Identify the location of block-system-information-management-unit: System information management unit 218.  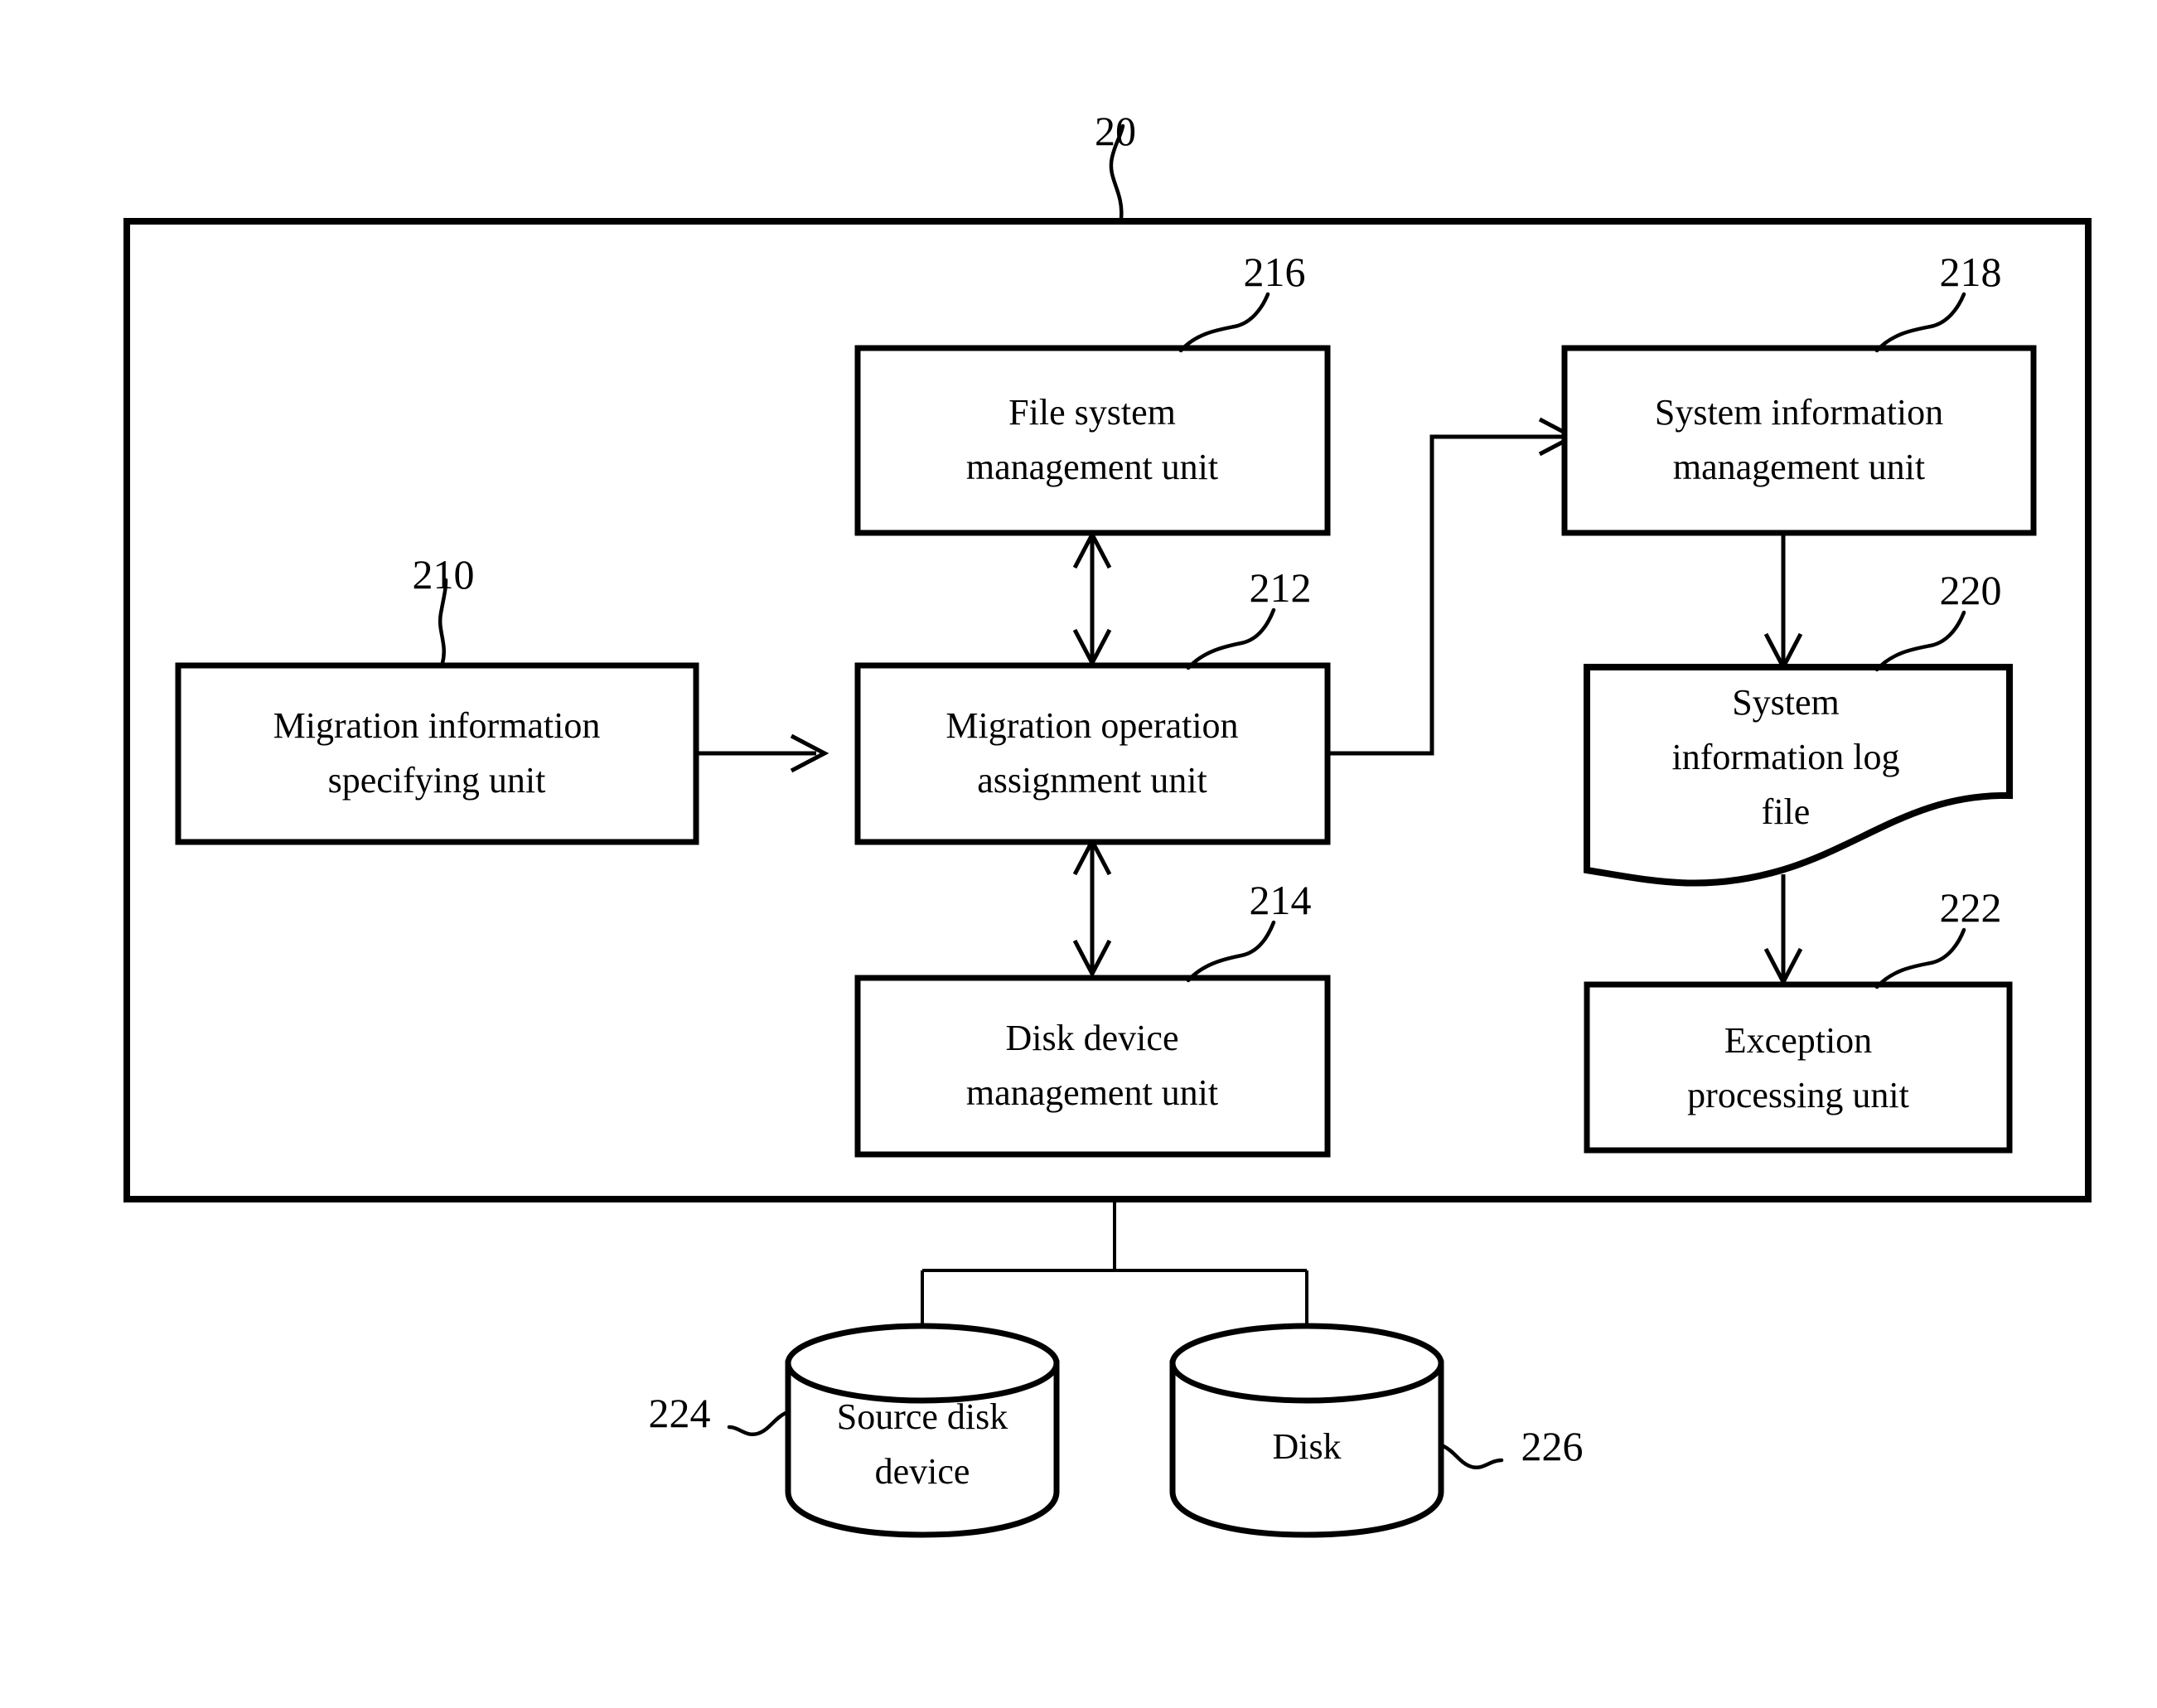
(1799, 392).